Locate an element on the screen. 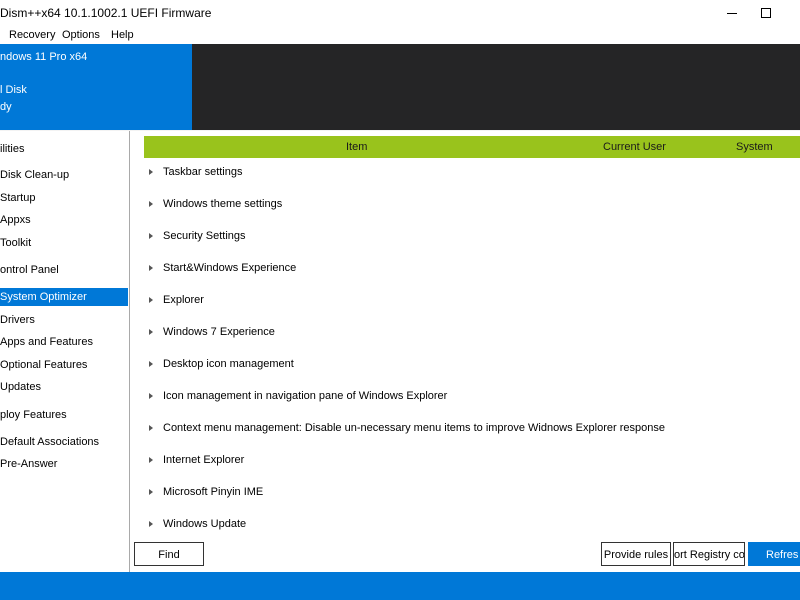 Image resolution: width=800 pixels, height=600 pixels. tree-row-internet-explorer: Internet Explorer is located at coordinates (469, 461).